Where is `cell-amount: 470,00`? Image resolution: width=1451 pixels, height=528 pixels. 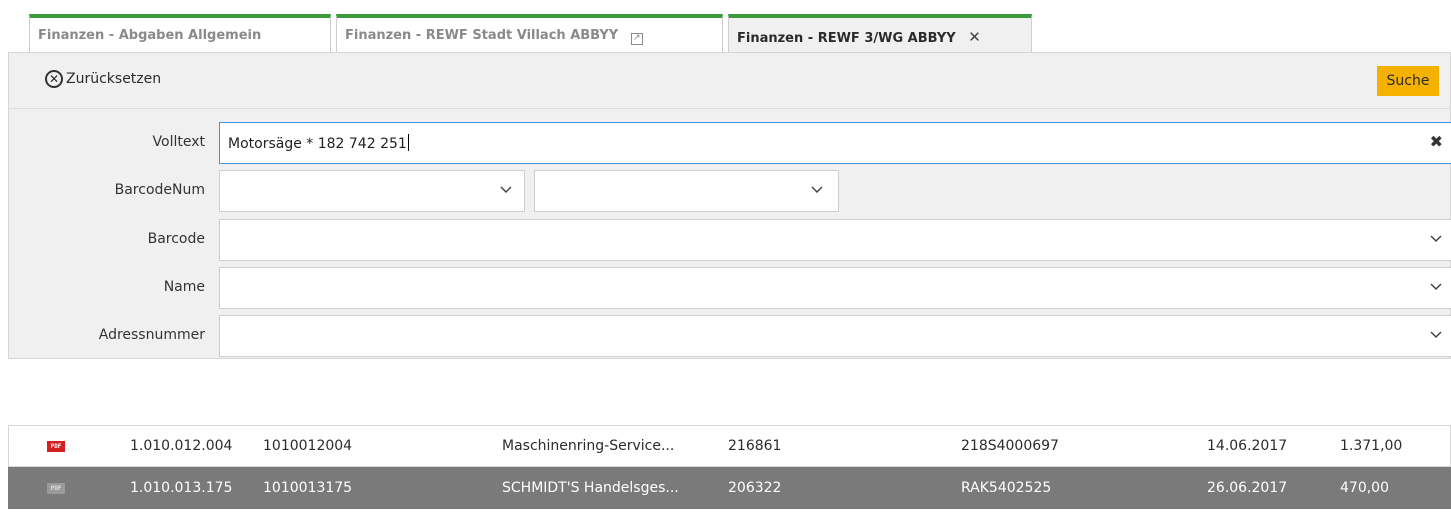
cell-amount: 470,00 is located at coordinates (1364, 488).